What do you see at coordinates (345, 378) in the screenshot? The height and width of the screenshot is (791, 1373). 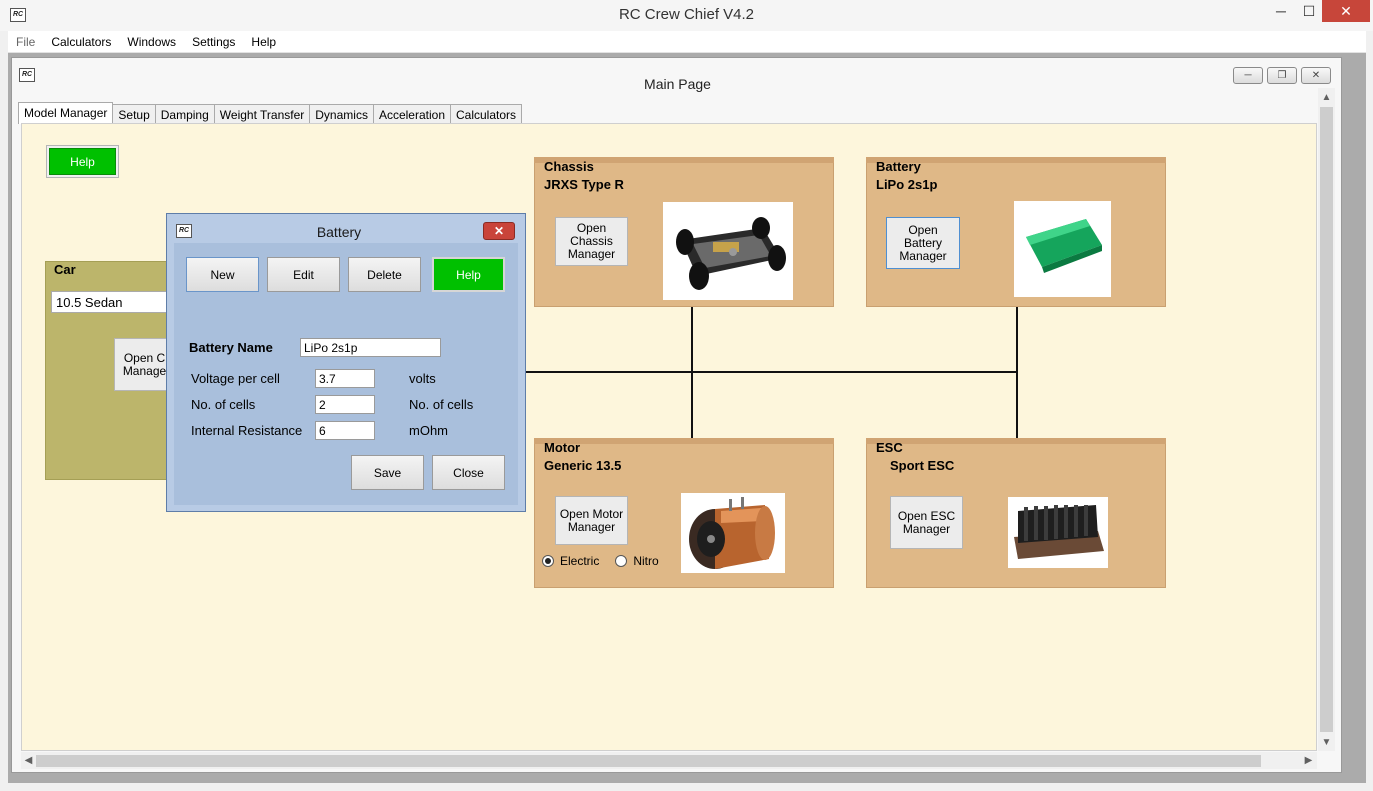 I see `voltage-input: 3.7` at bounding box center [345, 378].